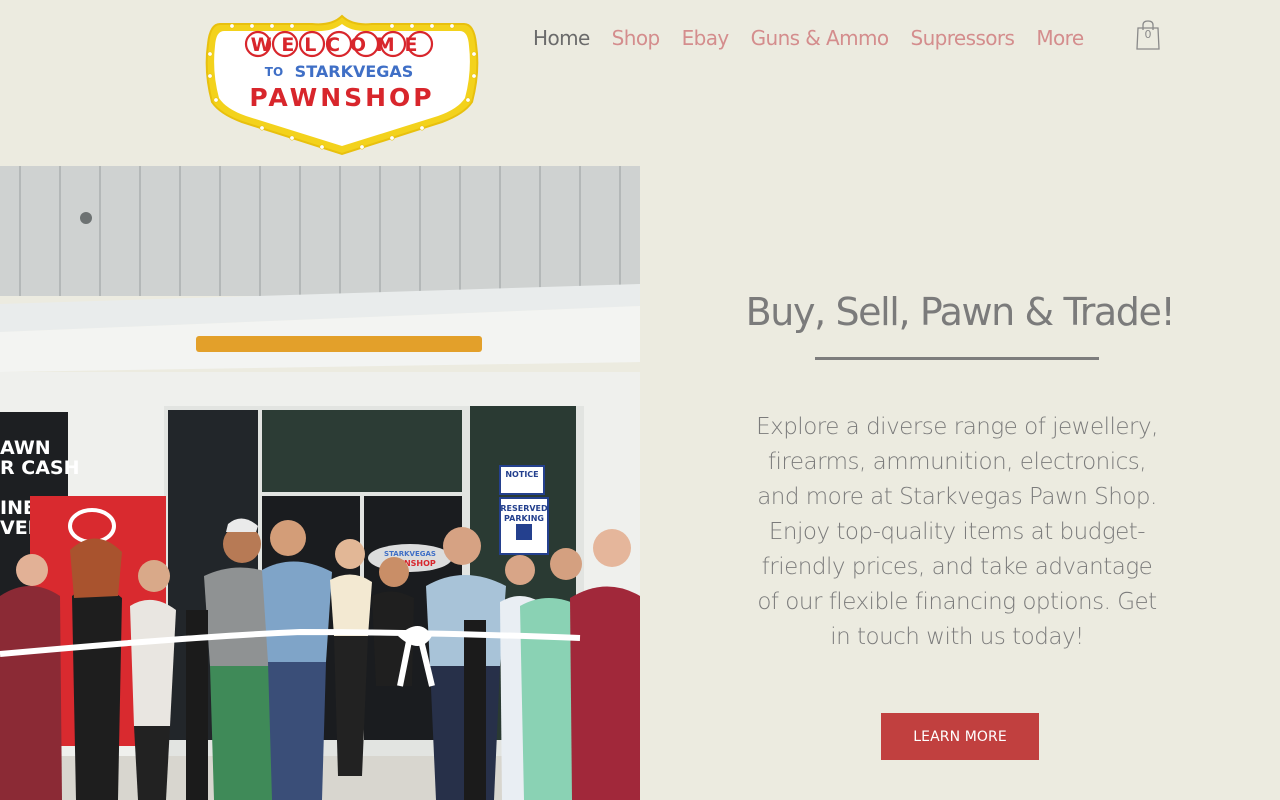 The width and height of the screenshot is (1280, 800). Describe the element at coordinates (341, 97) in the screenshot. I see `logo-pawnshop-text: PAWNSHOP` at that location.